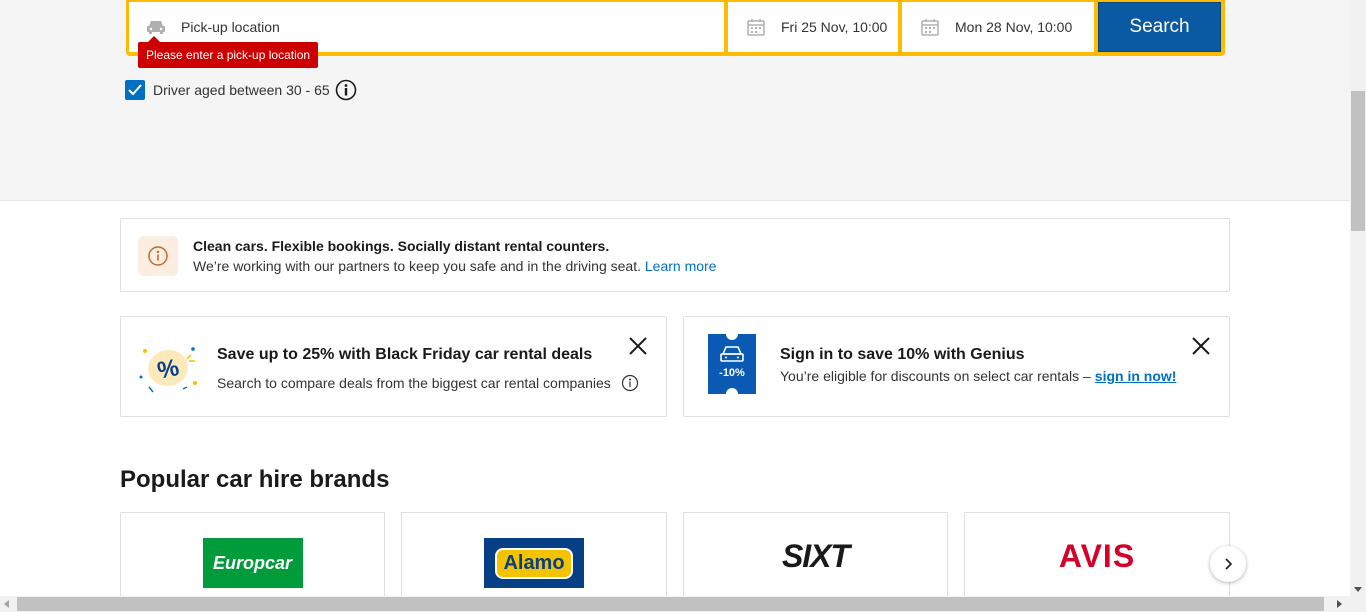 The image size is (1366, 612). I want to click on scroll-right-arrow, so click(1339, 604).